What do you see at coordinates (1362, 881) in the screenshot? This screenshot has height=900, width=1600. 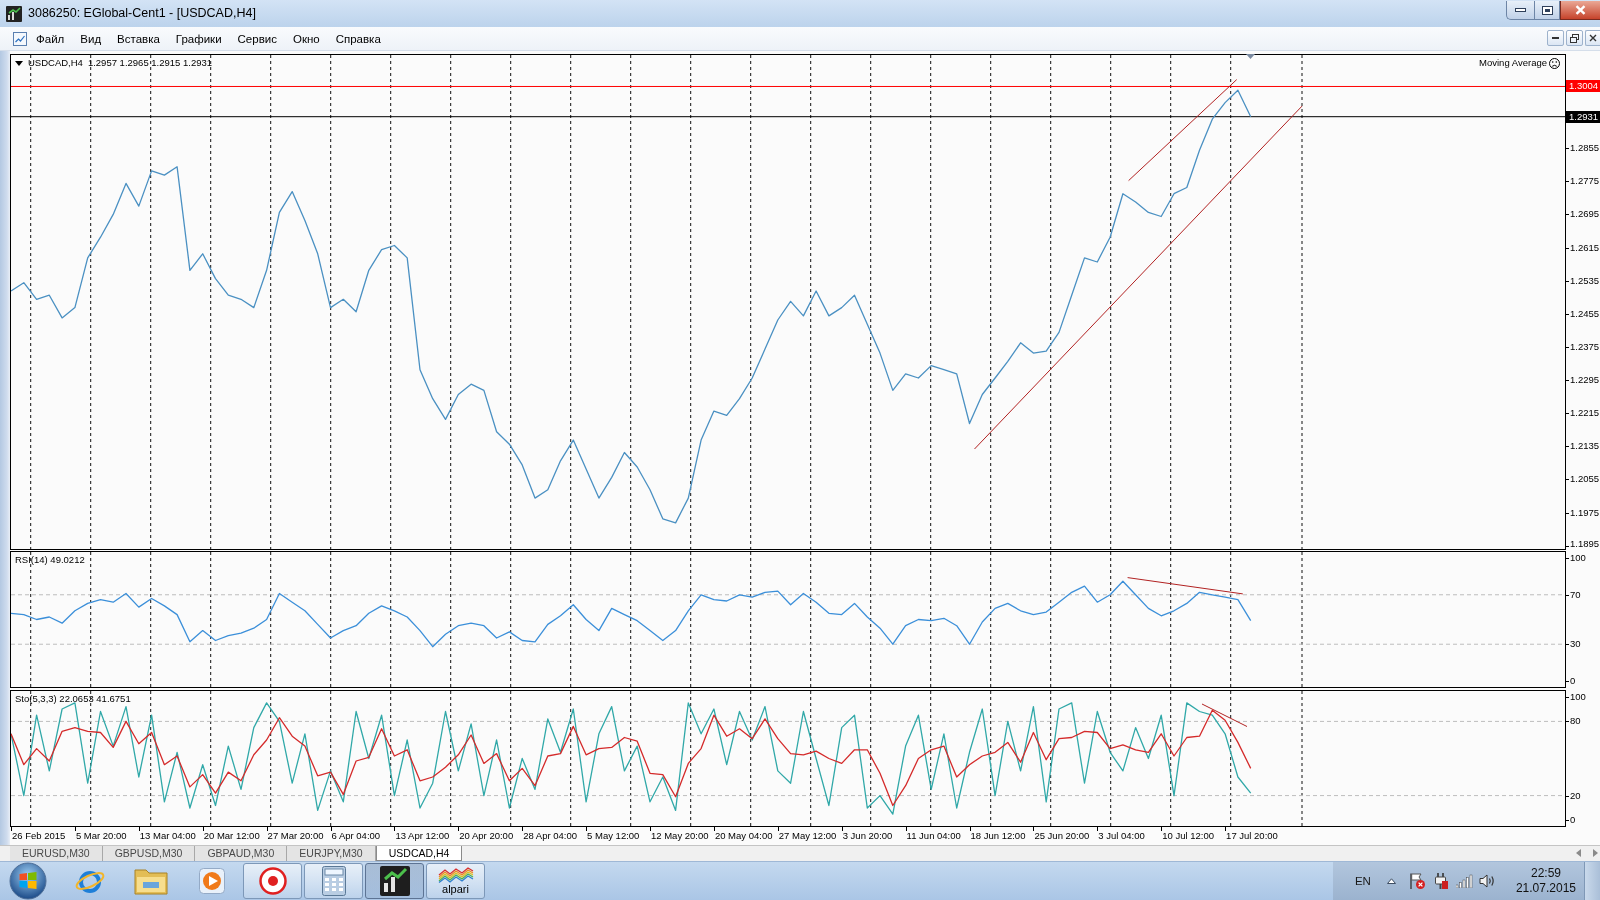 I see `language-indicator: EN` at bounding box center [1362, 881].